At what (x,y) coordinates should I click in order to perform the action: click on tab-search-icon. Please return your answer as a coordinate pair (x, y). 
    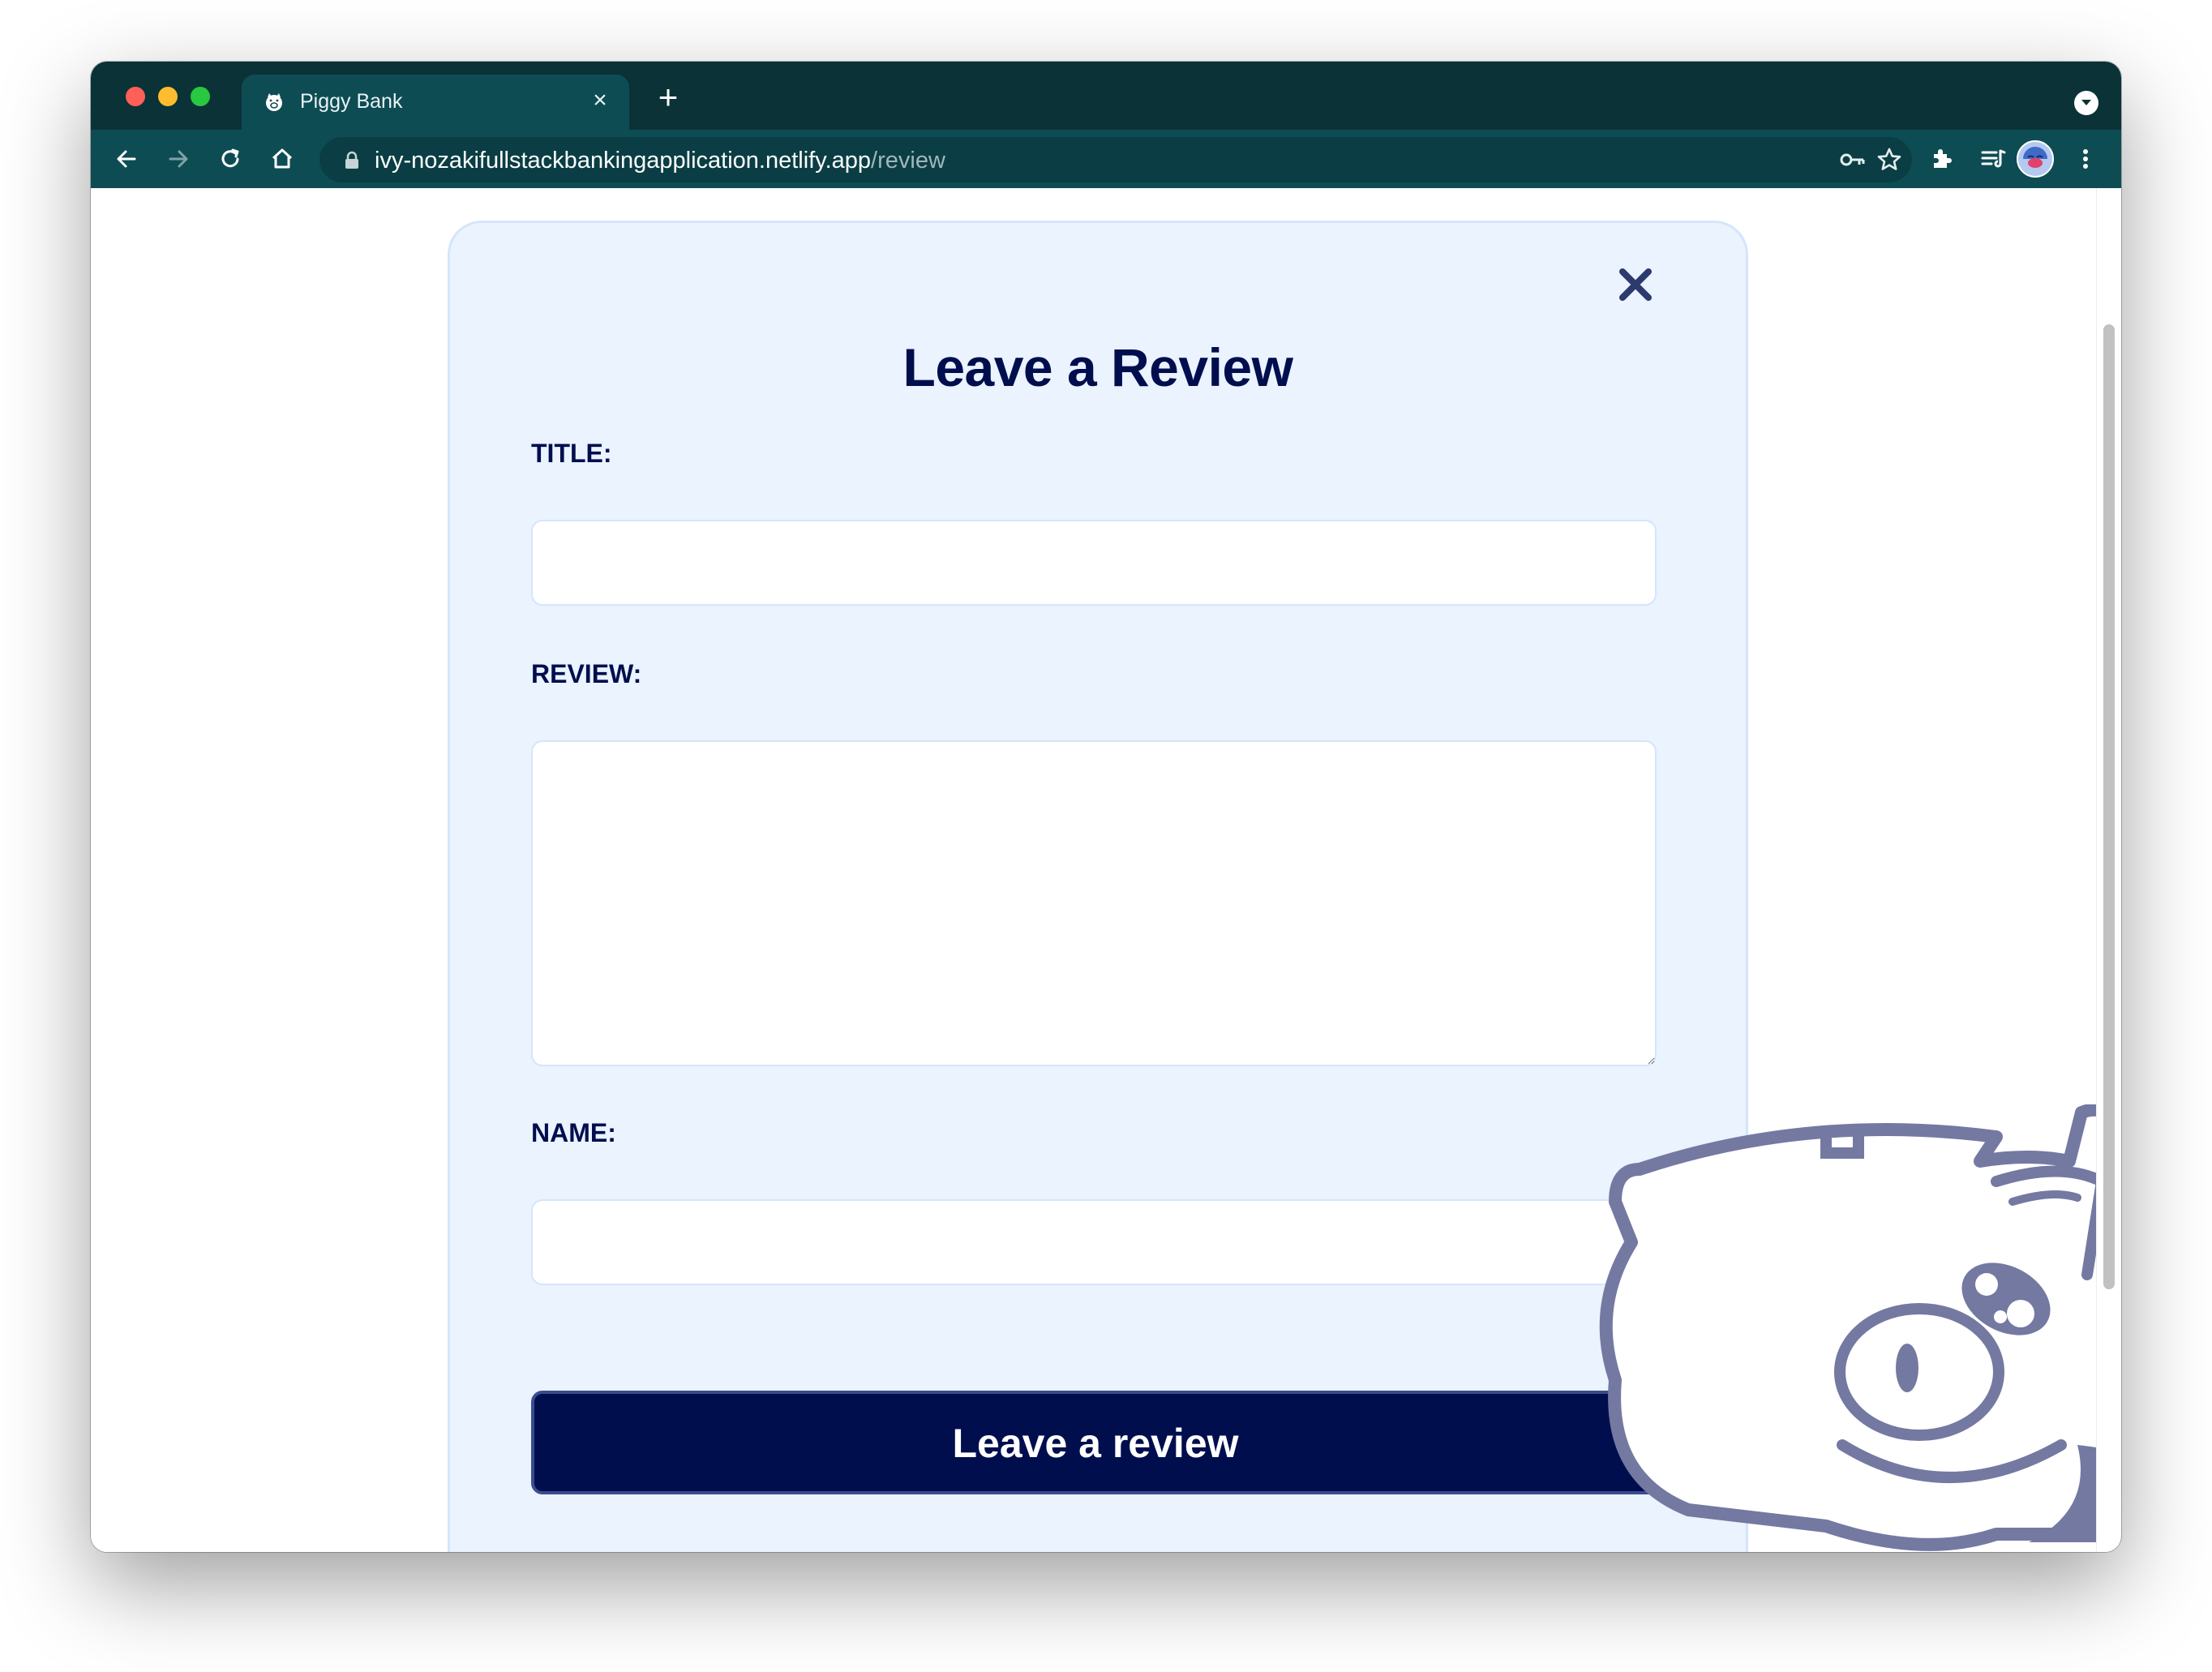
    Looking at the image, I should click on (2086, 103).